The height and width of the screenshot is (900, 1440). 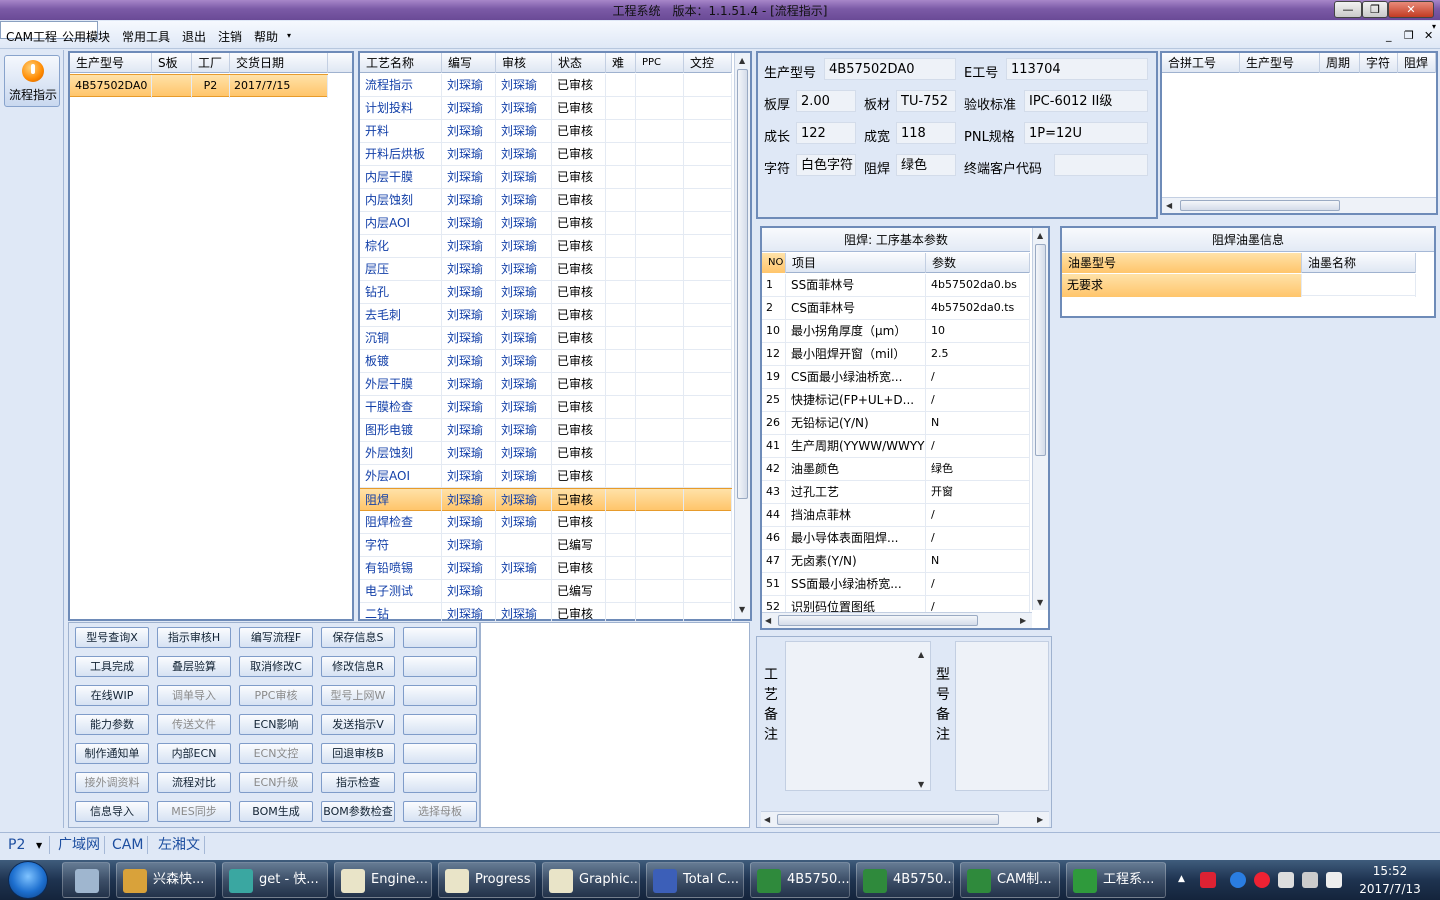 What do you see at coordinates (546, 522) in the screenshot?
I see `table-row: 阻焊检查 刘琛瑜 刘琛瑜 已审核` at bounding box center [546, 522].